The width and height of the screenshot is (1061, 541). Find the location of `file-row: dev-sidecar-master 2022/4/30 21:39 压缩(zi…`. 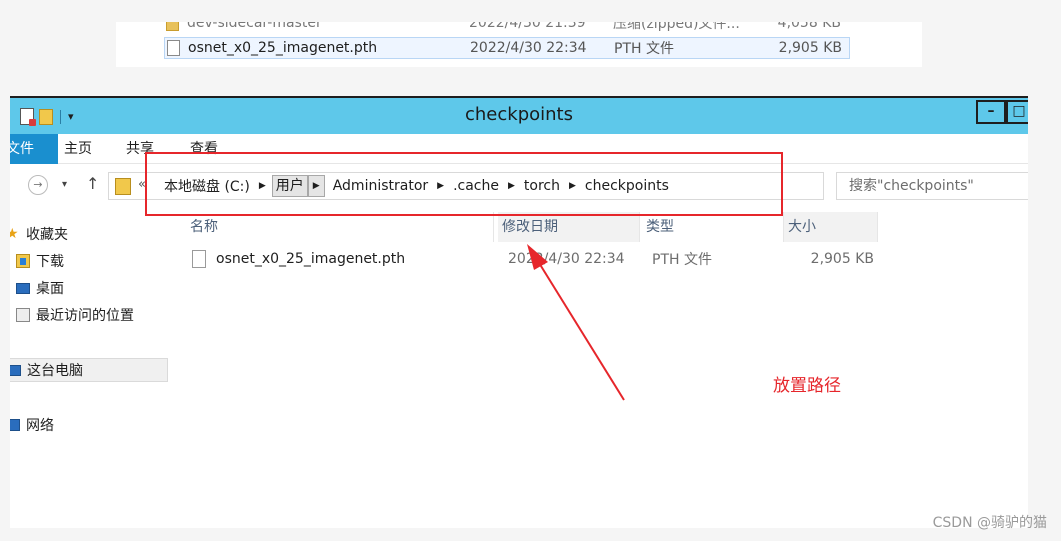

file-row: dev-sidecar-master 2022/4/30 21:39 压缩(zi… is located at coordinates (507, 28).